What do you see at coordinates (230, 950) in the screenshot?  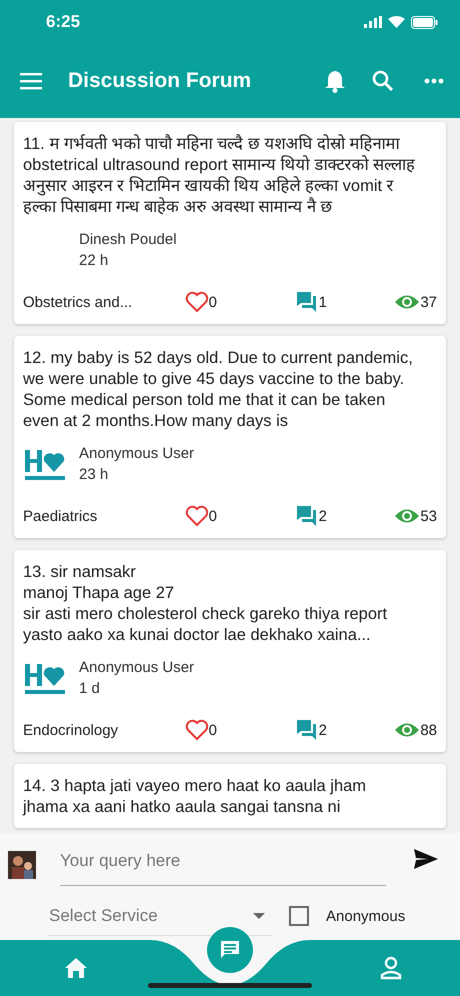 I see `chat-button` at bounding box center [230, 950].